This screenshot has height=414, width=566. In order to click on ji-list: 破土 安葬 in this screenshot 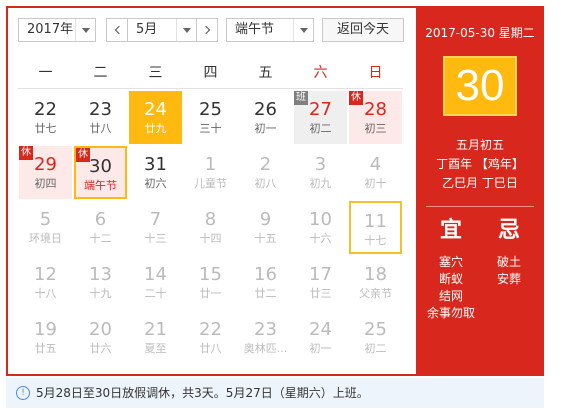, I will do `click(509, 271)`.